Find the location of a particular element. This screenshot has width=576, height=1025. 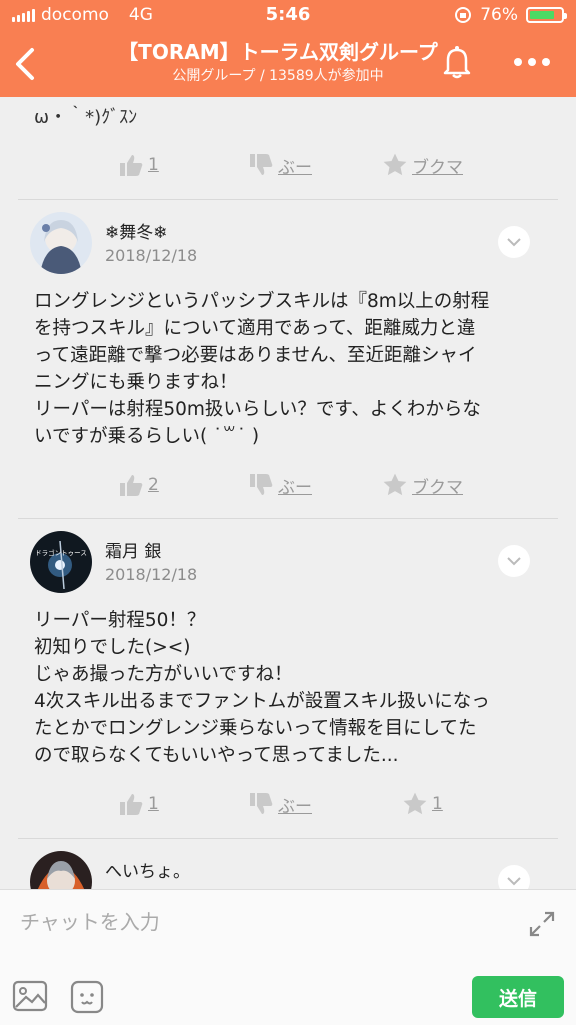

bookmark-button: 1 is located at coordinates (422, 804).